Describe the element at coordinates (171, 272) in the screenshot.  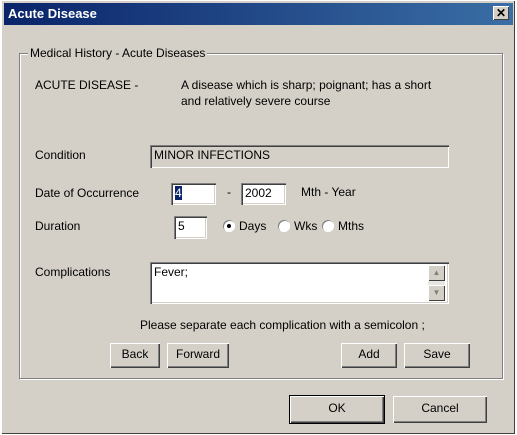
I see `complications-value: Fever;` at that location.